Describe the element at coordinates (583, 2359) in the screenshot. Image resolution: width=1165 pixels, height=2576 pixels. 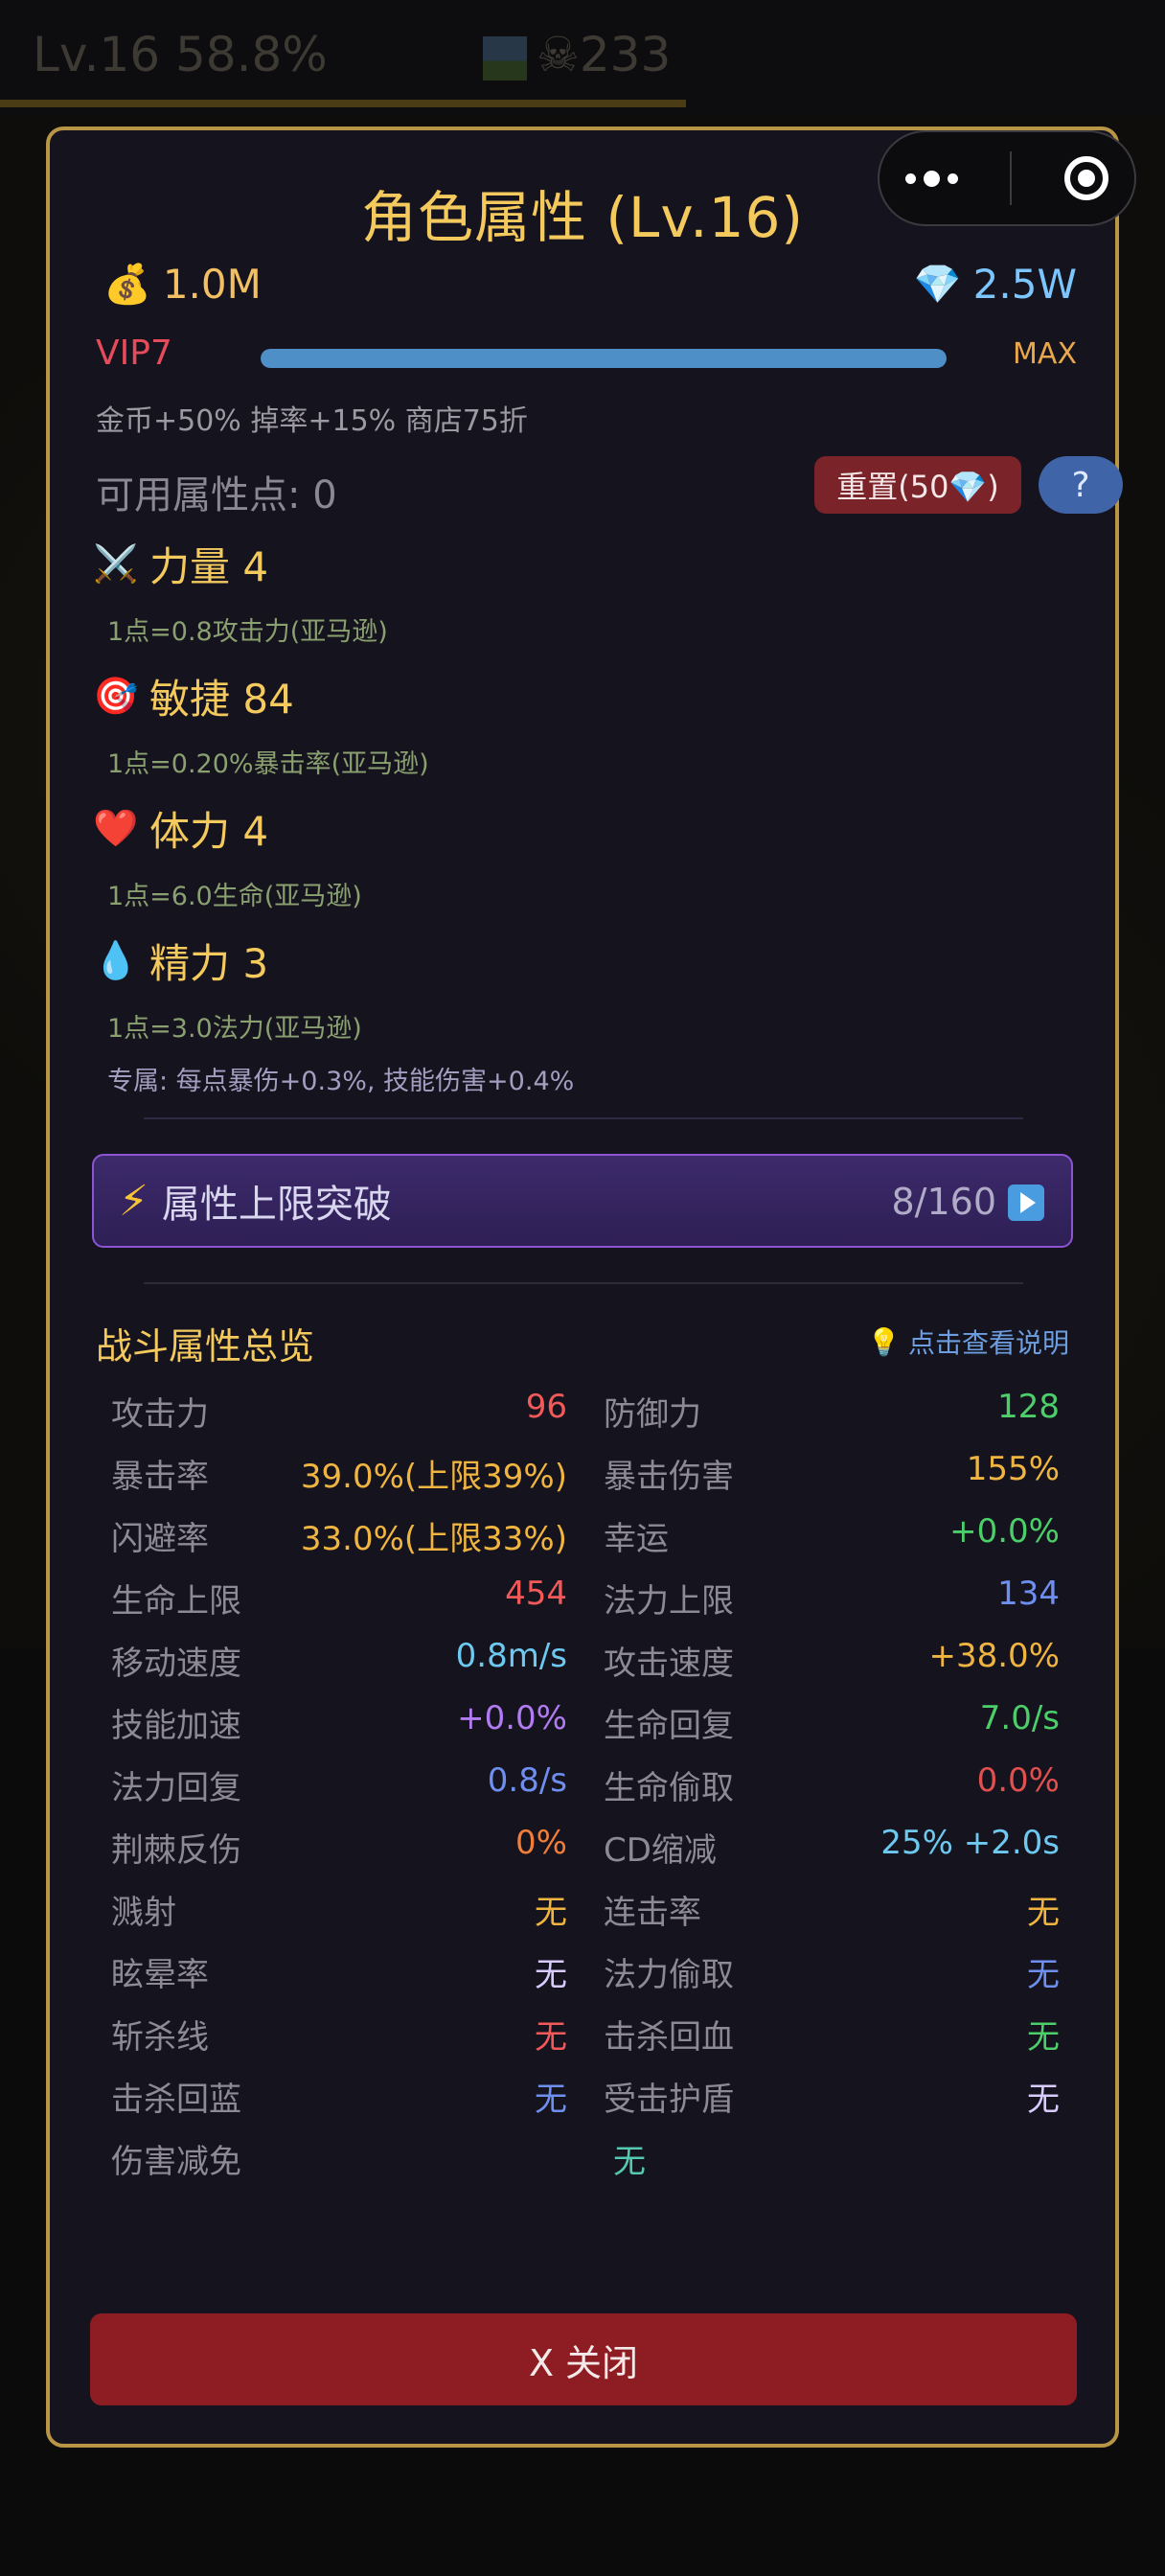
I see `close-button: X 关闭` at that location.